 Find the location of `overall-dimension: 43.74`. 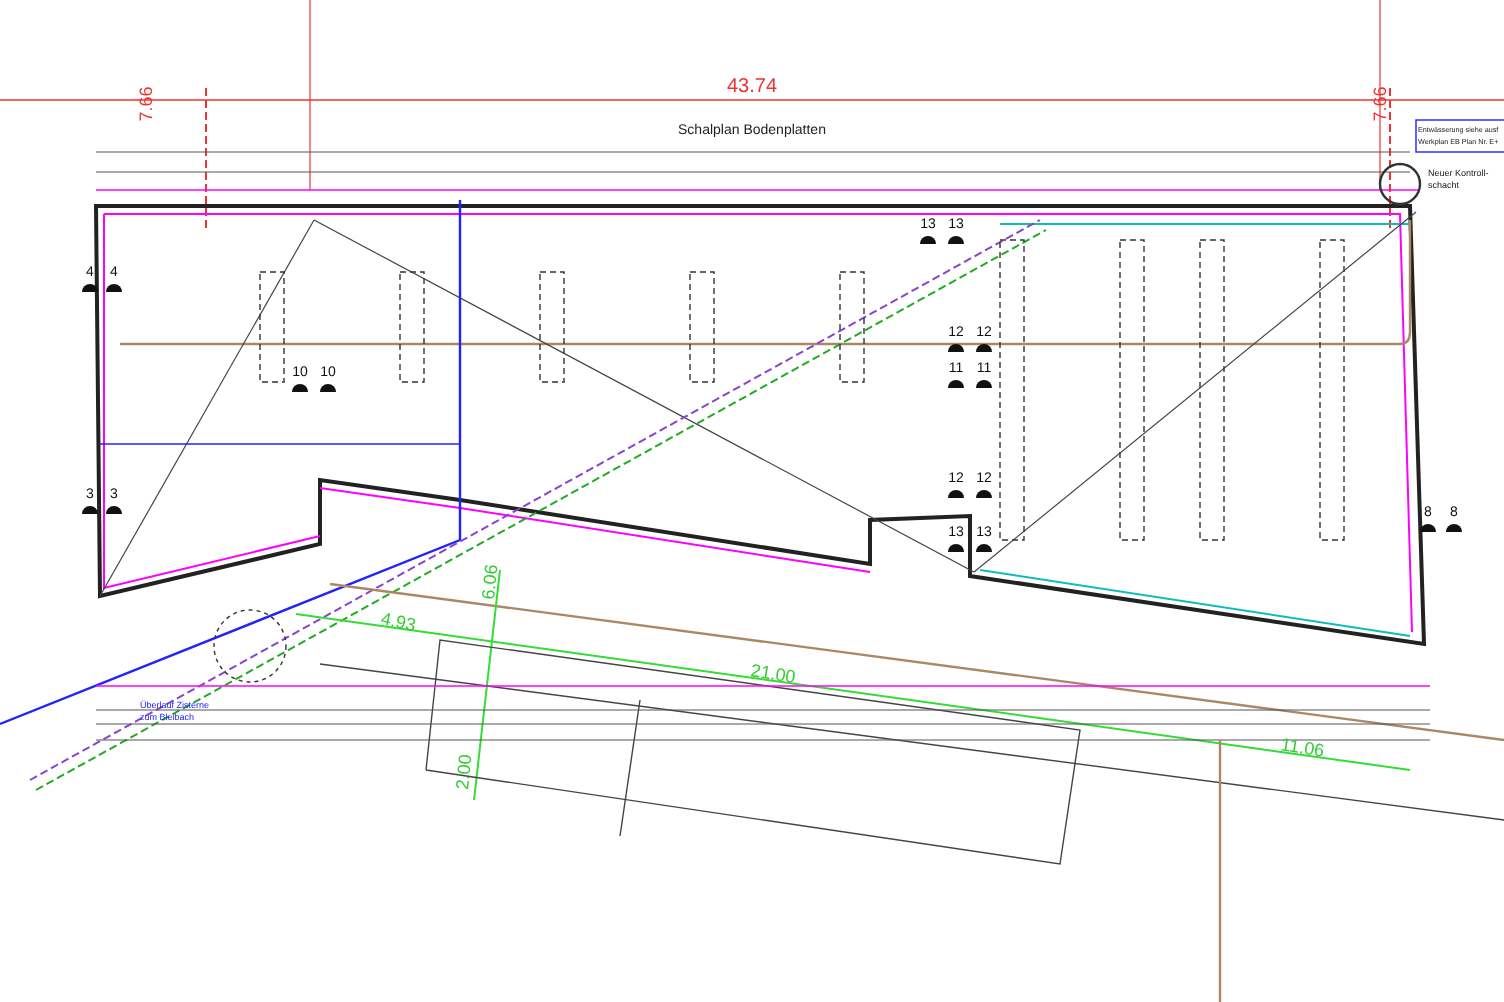

overall-dimension: 43.74 is located at coordinates (752, 87).